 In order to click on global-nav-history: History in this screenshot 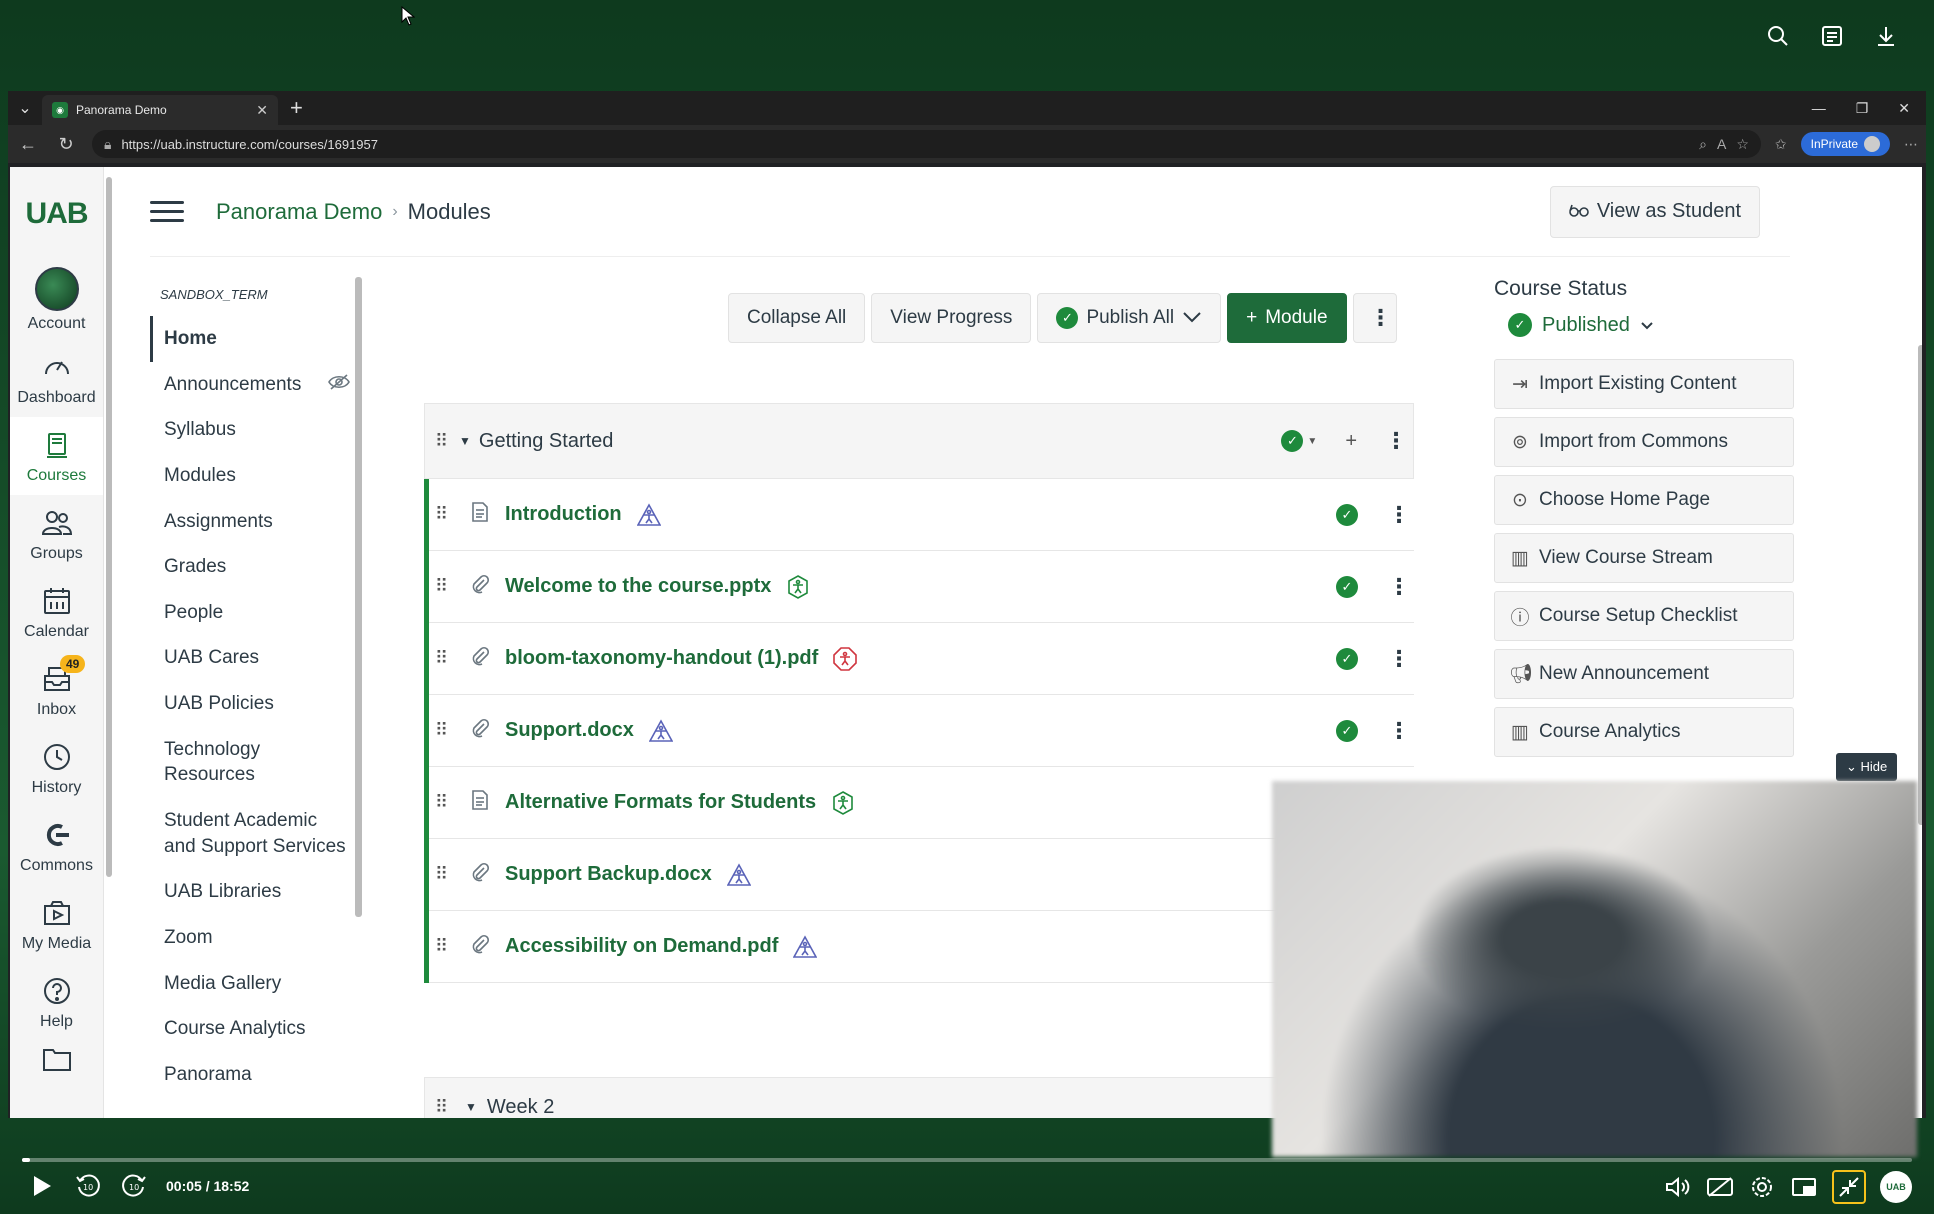, I will do `click(56, 768)`.